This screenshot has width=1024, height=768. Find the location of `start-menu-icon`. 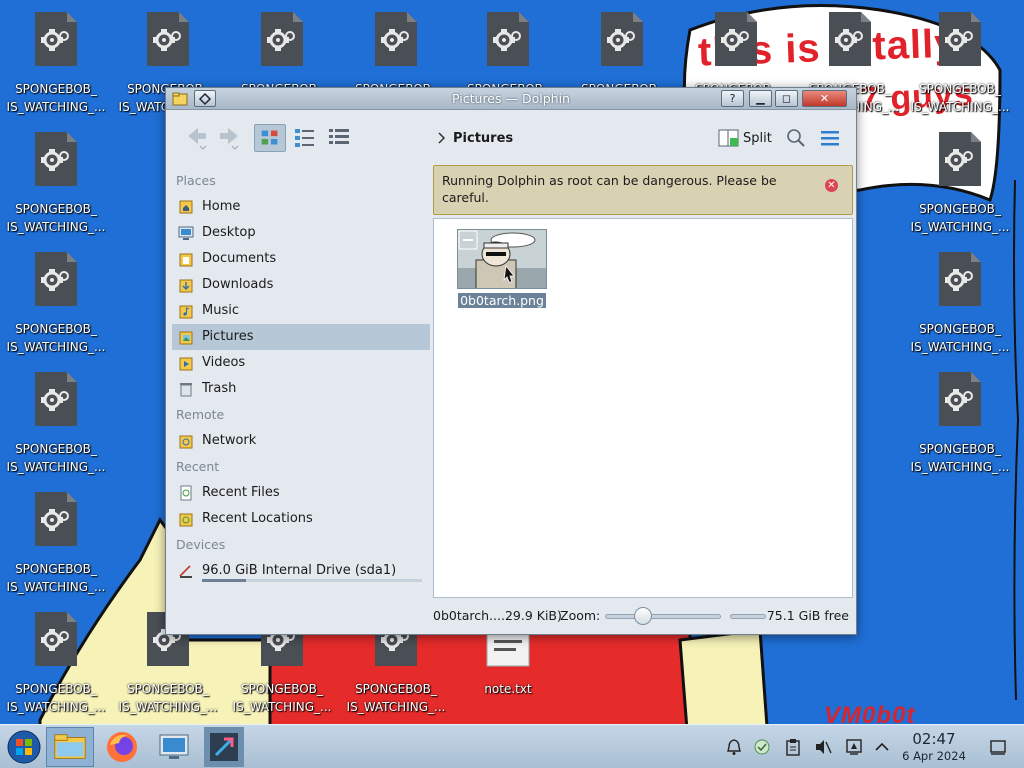

start-menu-icon is located at coordinates (24, 747).